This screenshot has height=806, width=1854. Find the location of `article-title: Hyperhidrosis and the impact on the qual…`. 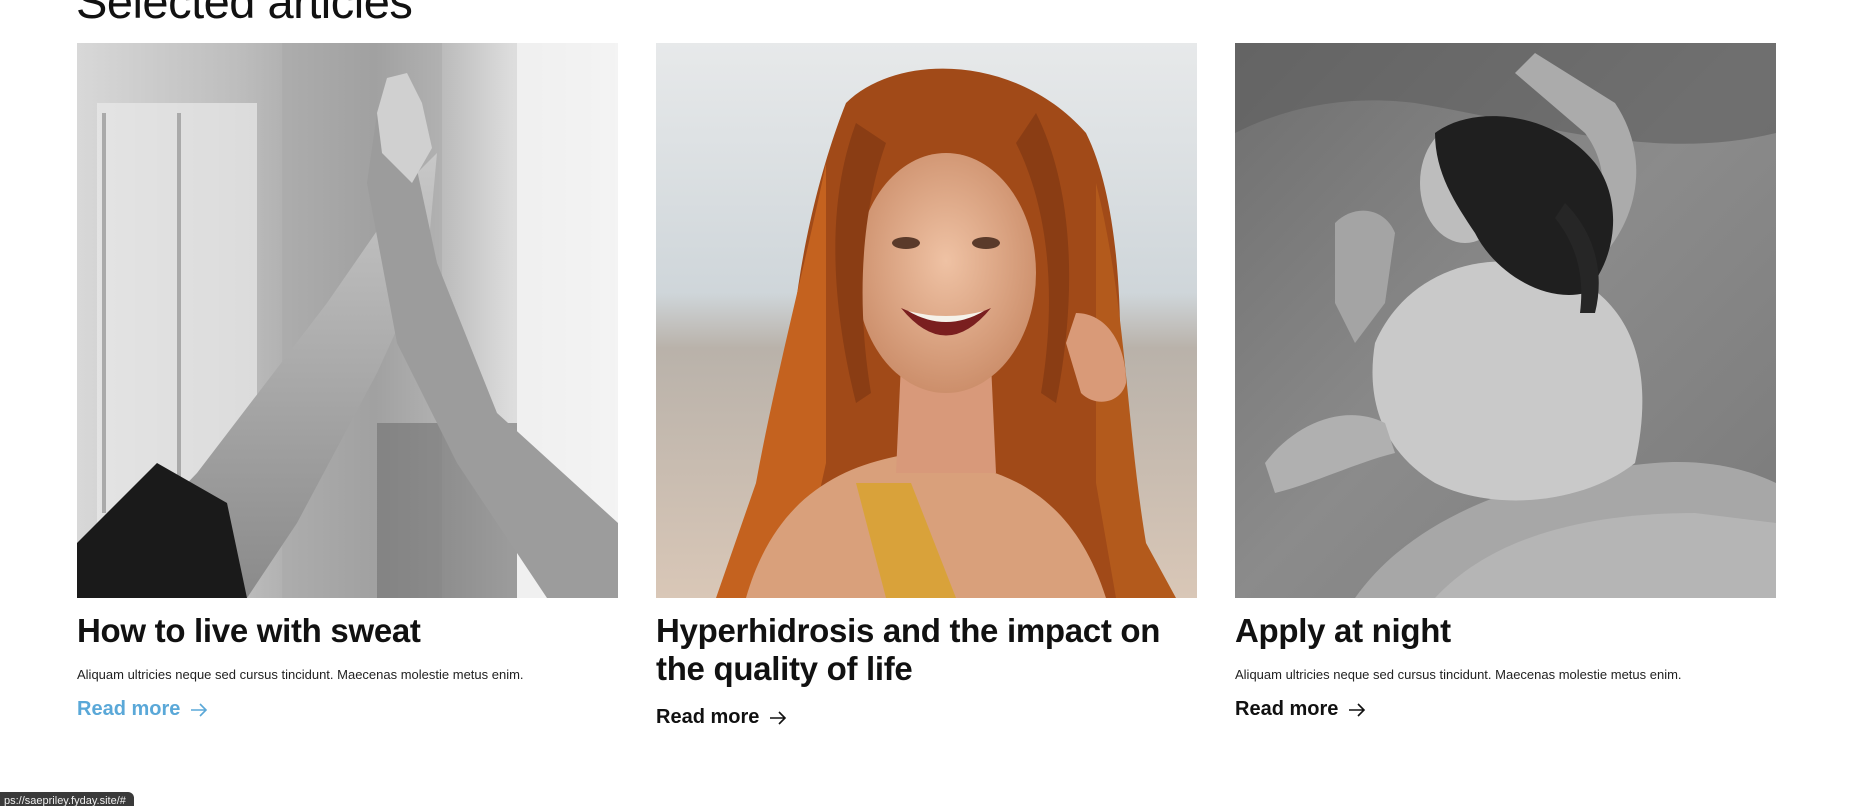

article-title: Hyperhidrosis and the impact on the qual… is located at coordinates (926, 650).